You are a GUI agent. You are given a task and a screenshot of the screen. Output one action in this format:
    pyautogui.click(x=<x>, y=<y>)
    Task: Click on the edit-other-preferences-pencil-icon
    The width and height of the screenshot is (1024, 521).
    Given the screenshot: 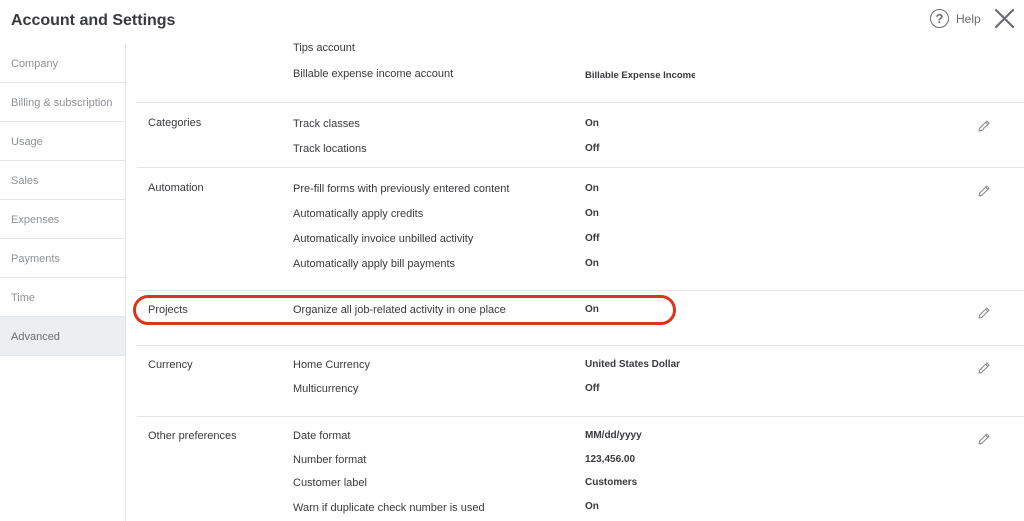 What is the action you would take?
    pyautogui.click(x=984, y=439)
    